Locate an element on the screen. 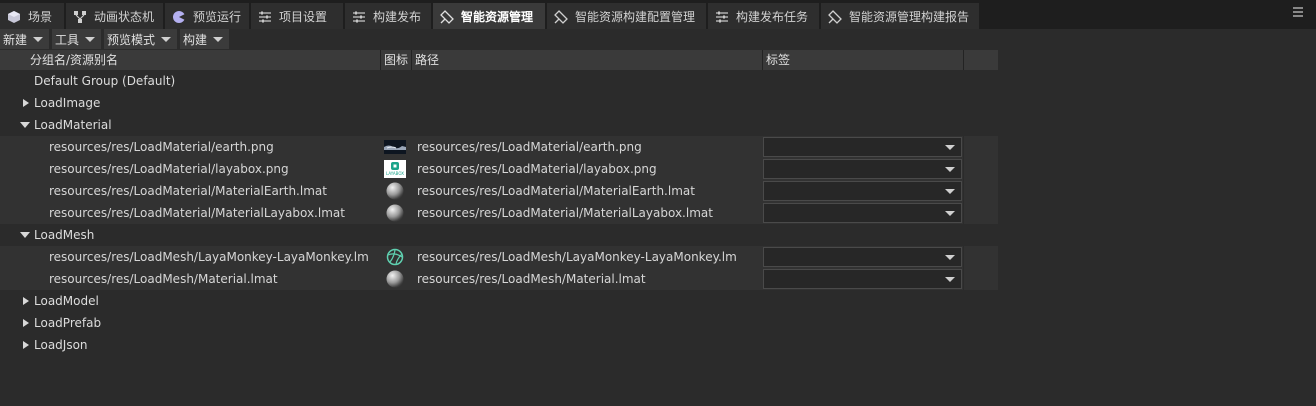 Image resolution: width=1316 pixels, height=406 pixels. tab-label: 构建发布 is located at coordinates (397, 17).